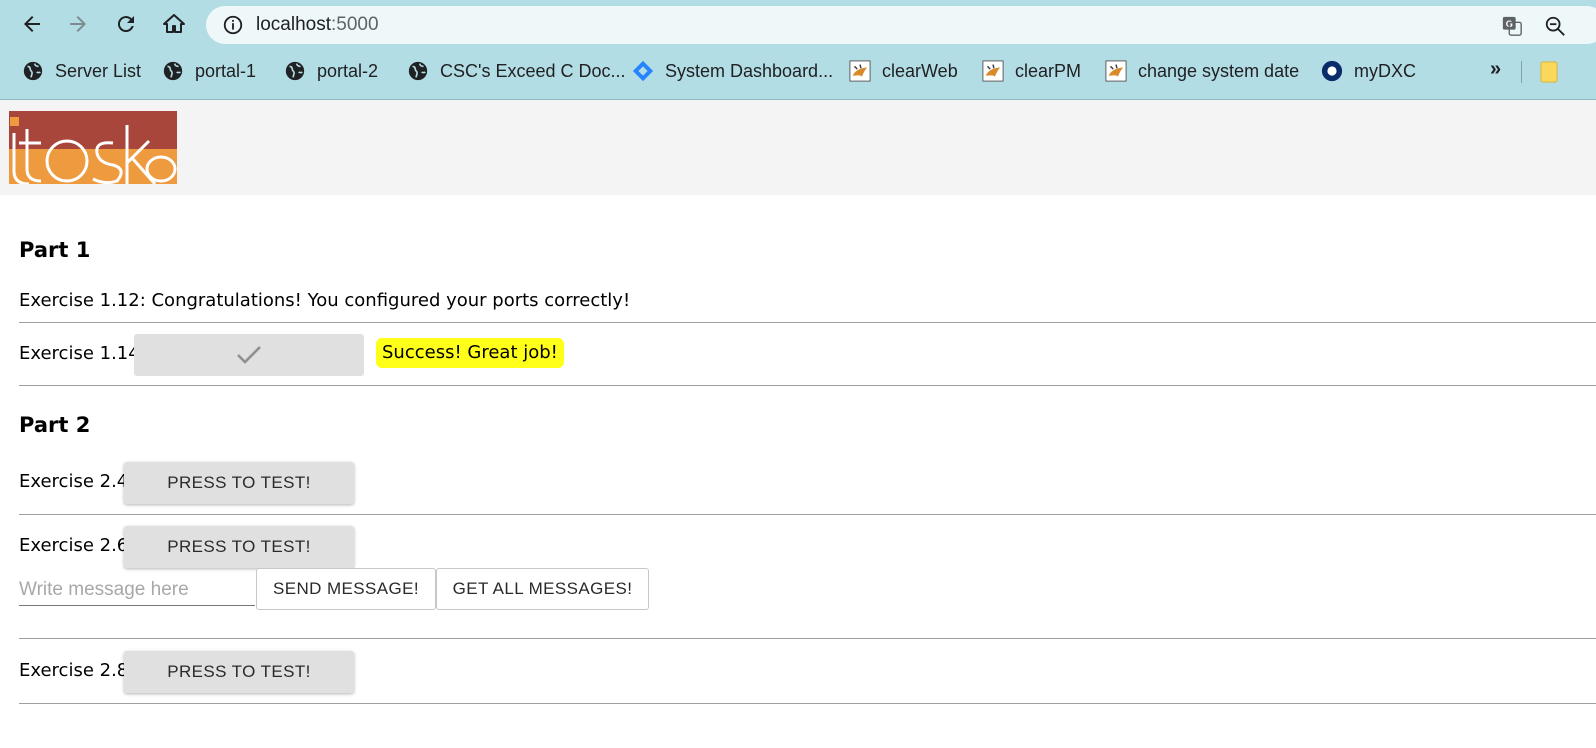 The image size is (1596, 748). Describe the element at coordinates (239, 547) in the screenshot. I see `exercise-2-6-test-button: PRESS TO TEST!` at that location.